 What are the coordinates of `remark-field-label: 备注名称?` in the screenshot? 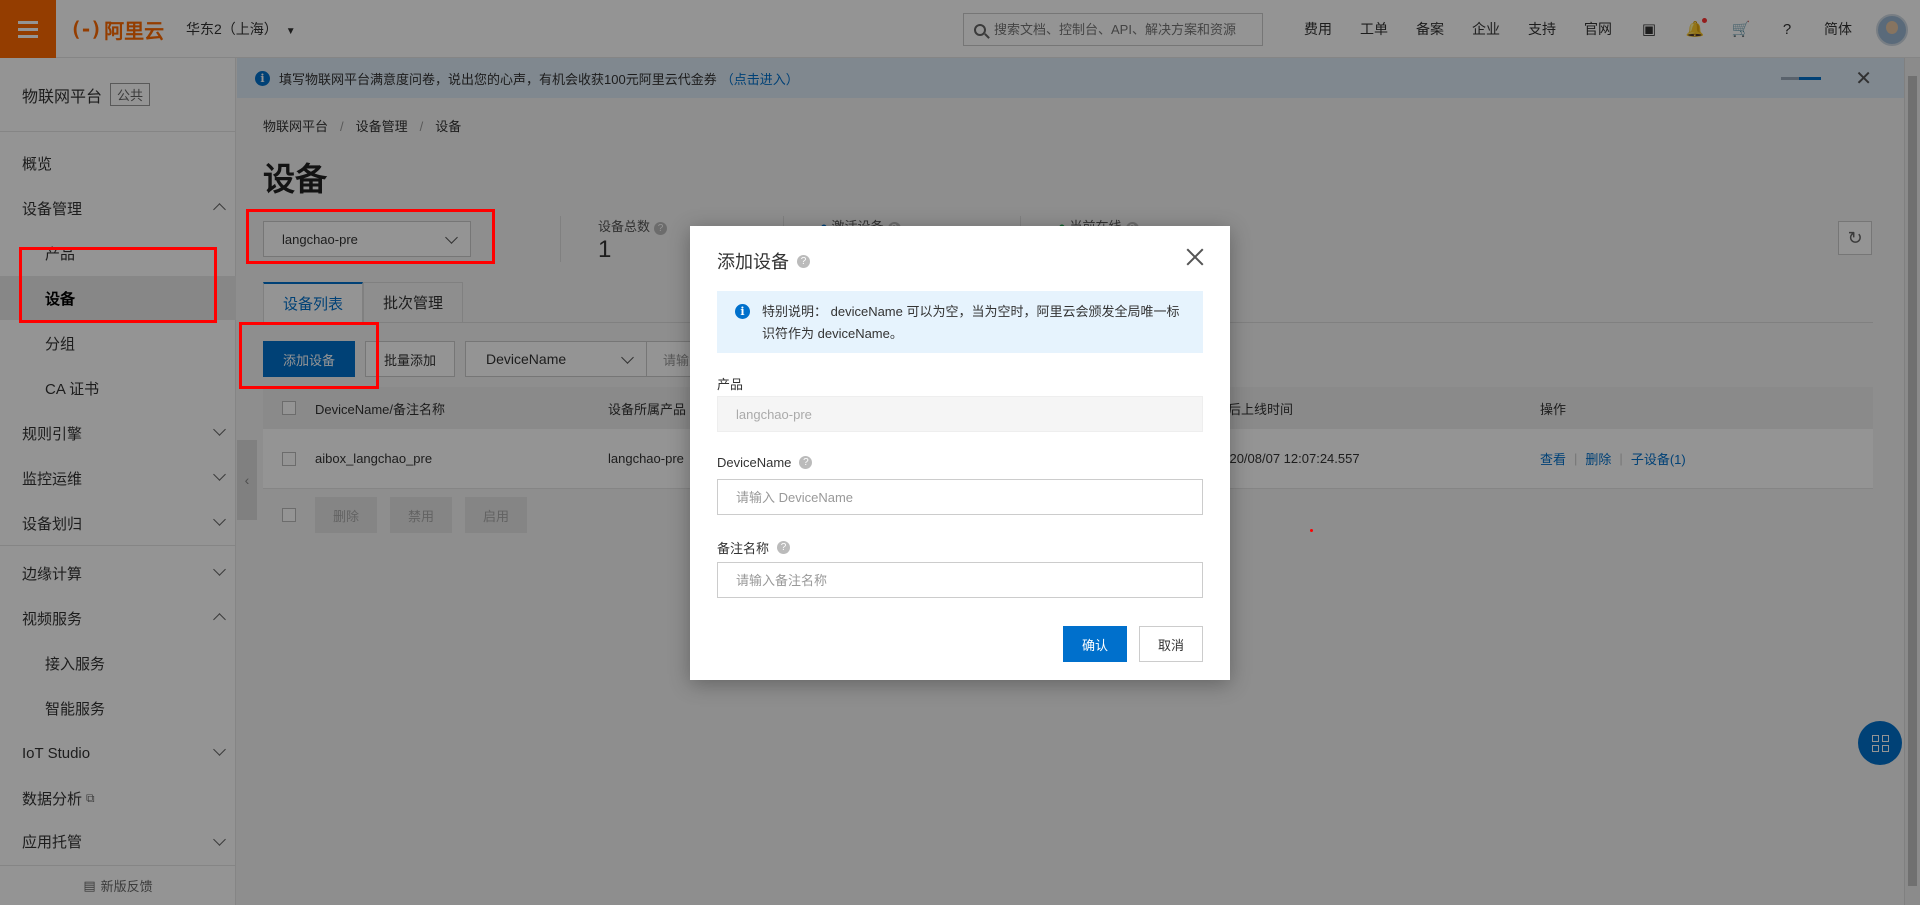 It's located at (754, 547).